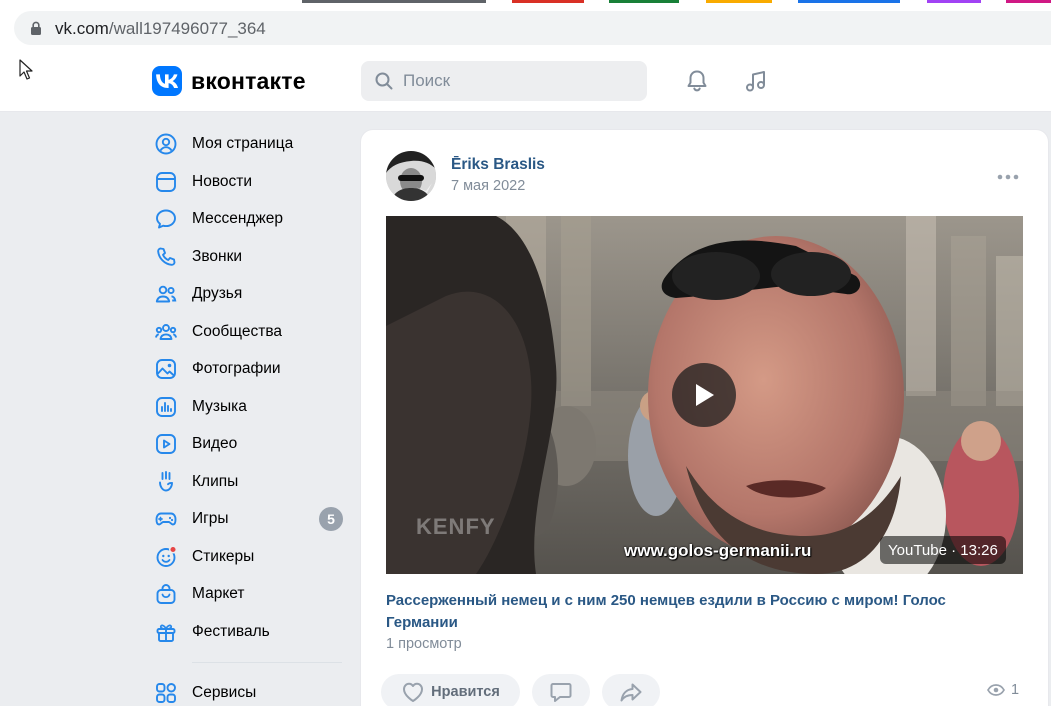  I want to click on sidebar-item-stickers: Стикеры, so click(248, 557).